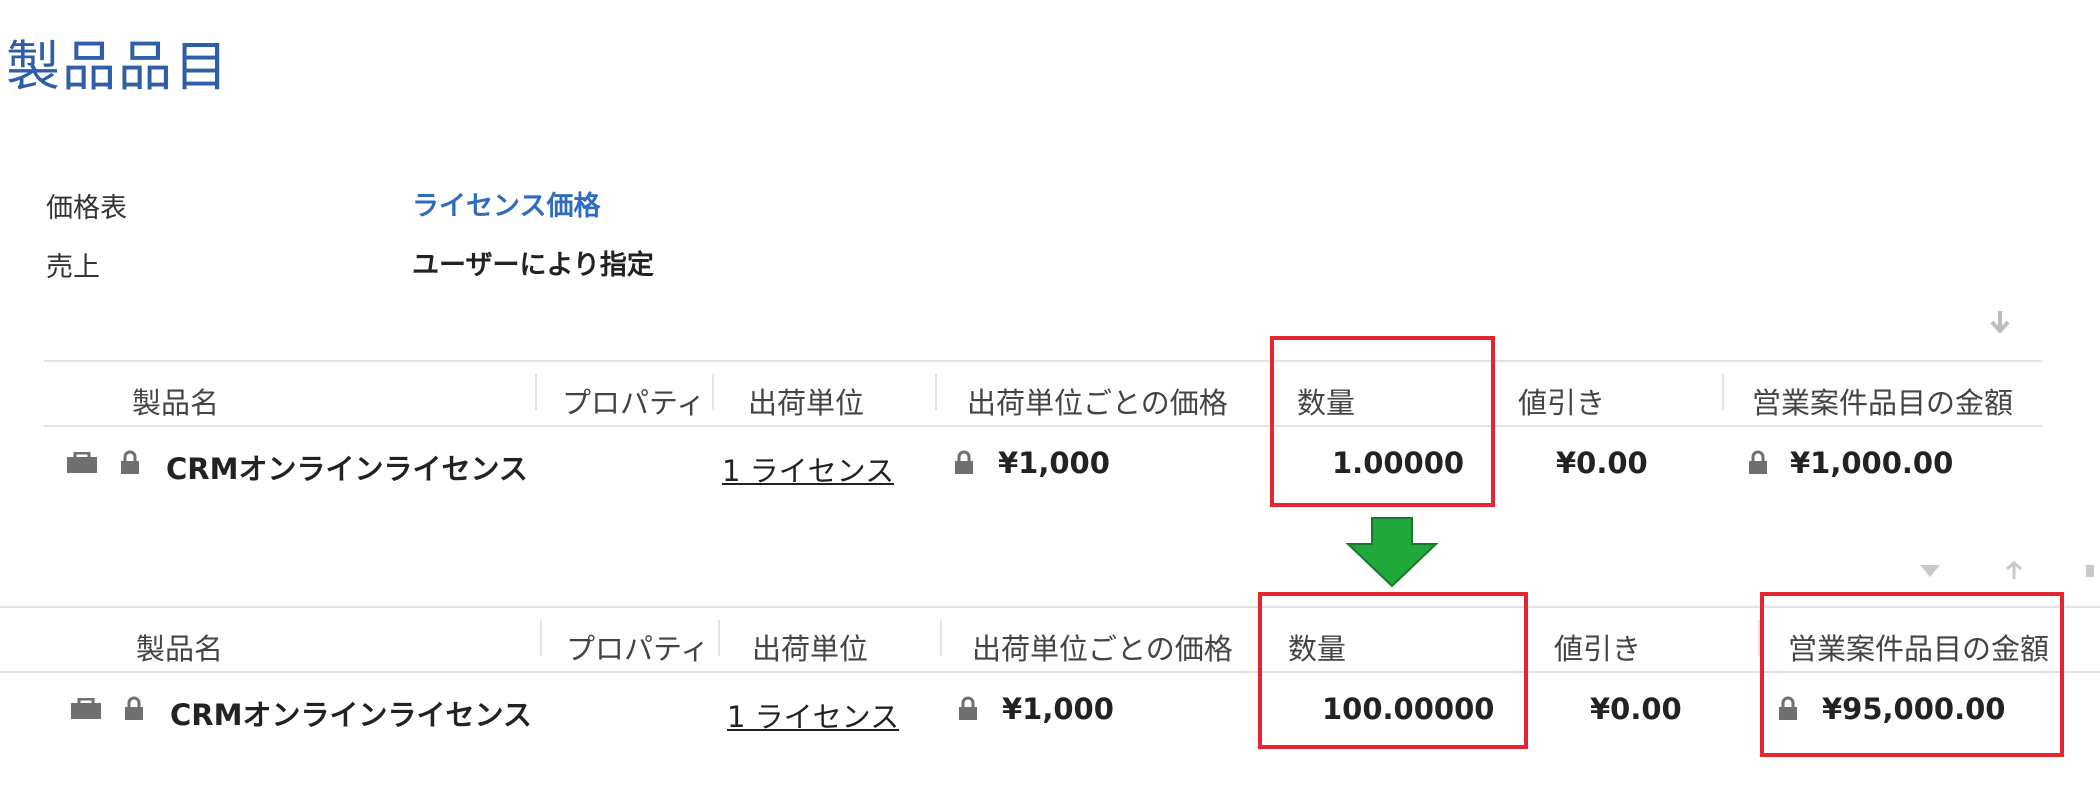 The width and height of the screenshot is (2100, 801). I want to click on after-header-price-per-unit: 出荷単位ごとの価格, so click(1102, 647).